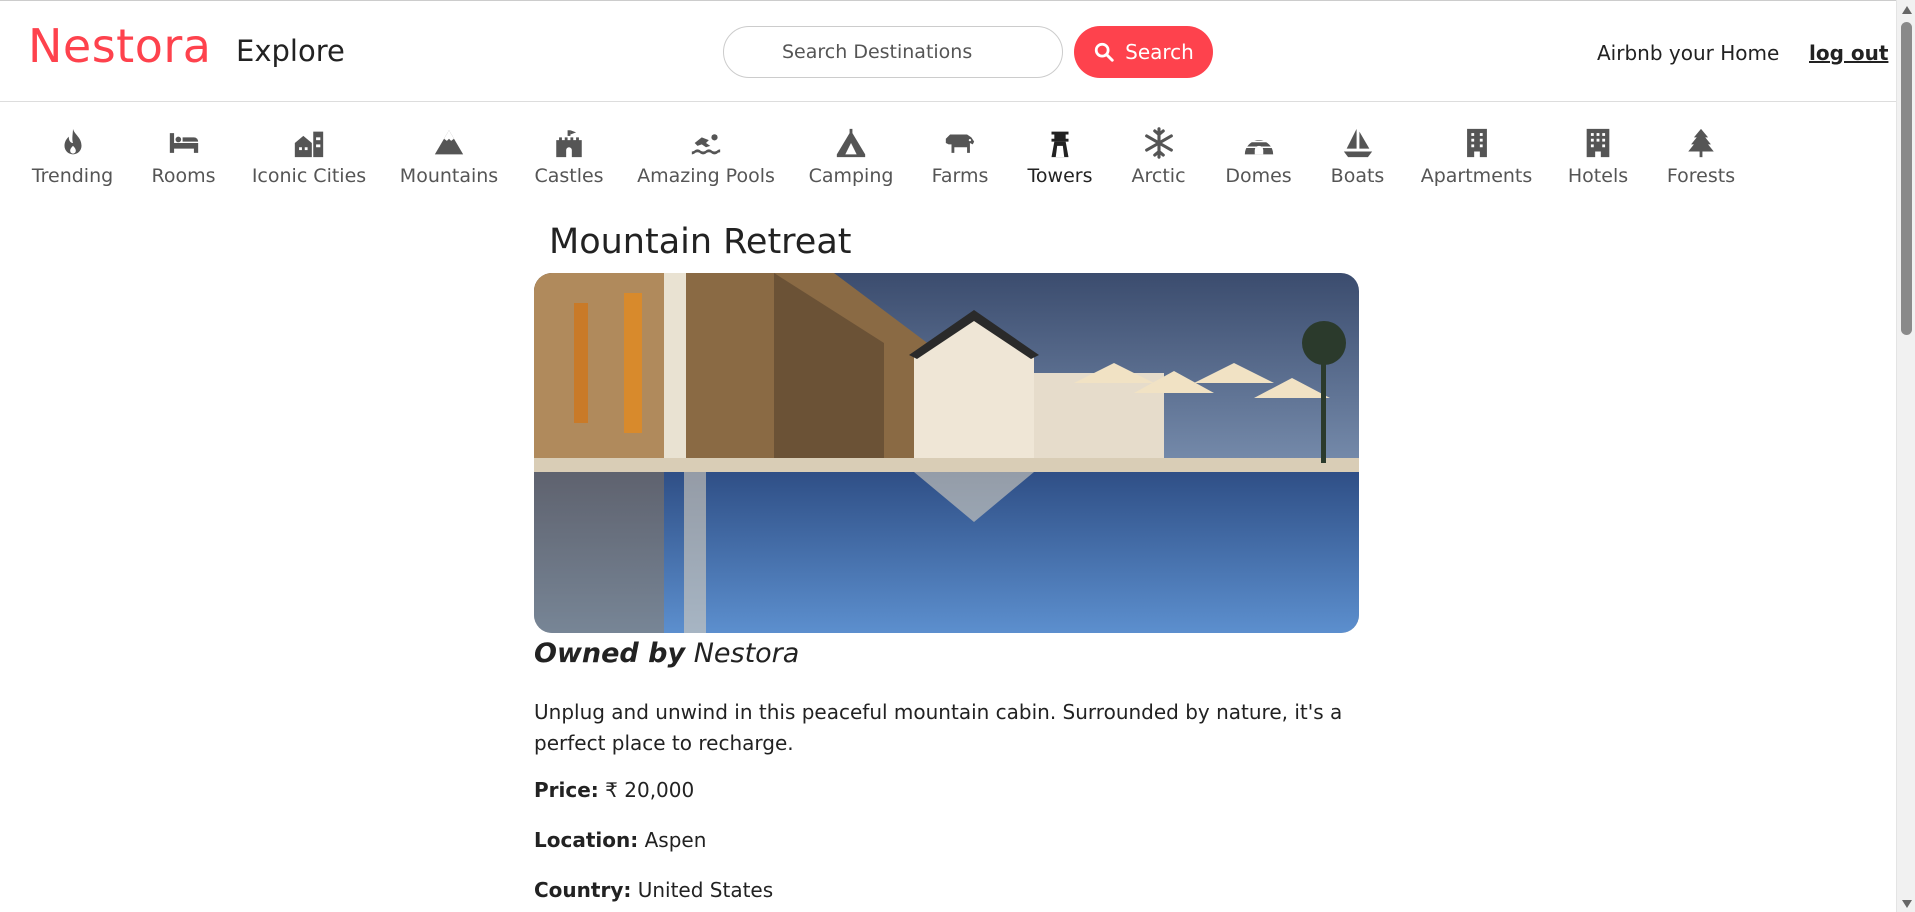  Describe the element at coordinates (569, 176) in the screenshot. I see `filter-label: Castles` at that location.